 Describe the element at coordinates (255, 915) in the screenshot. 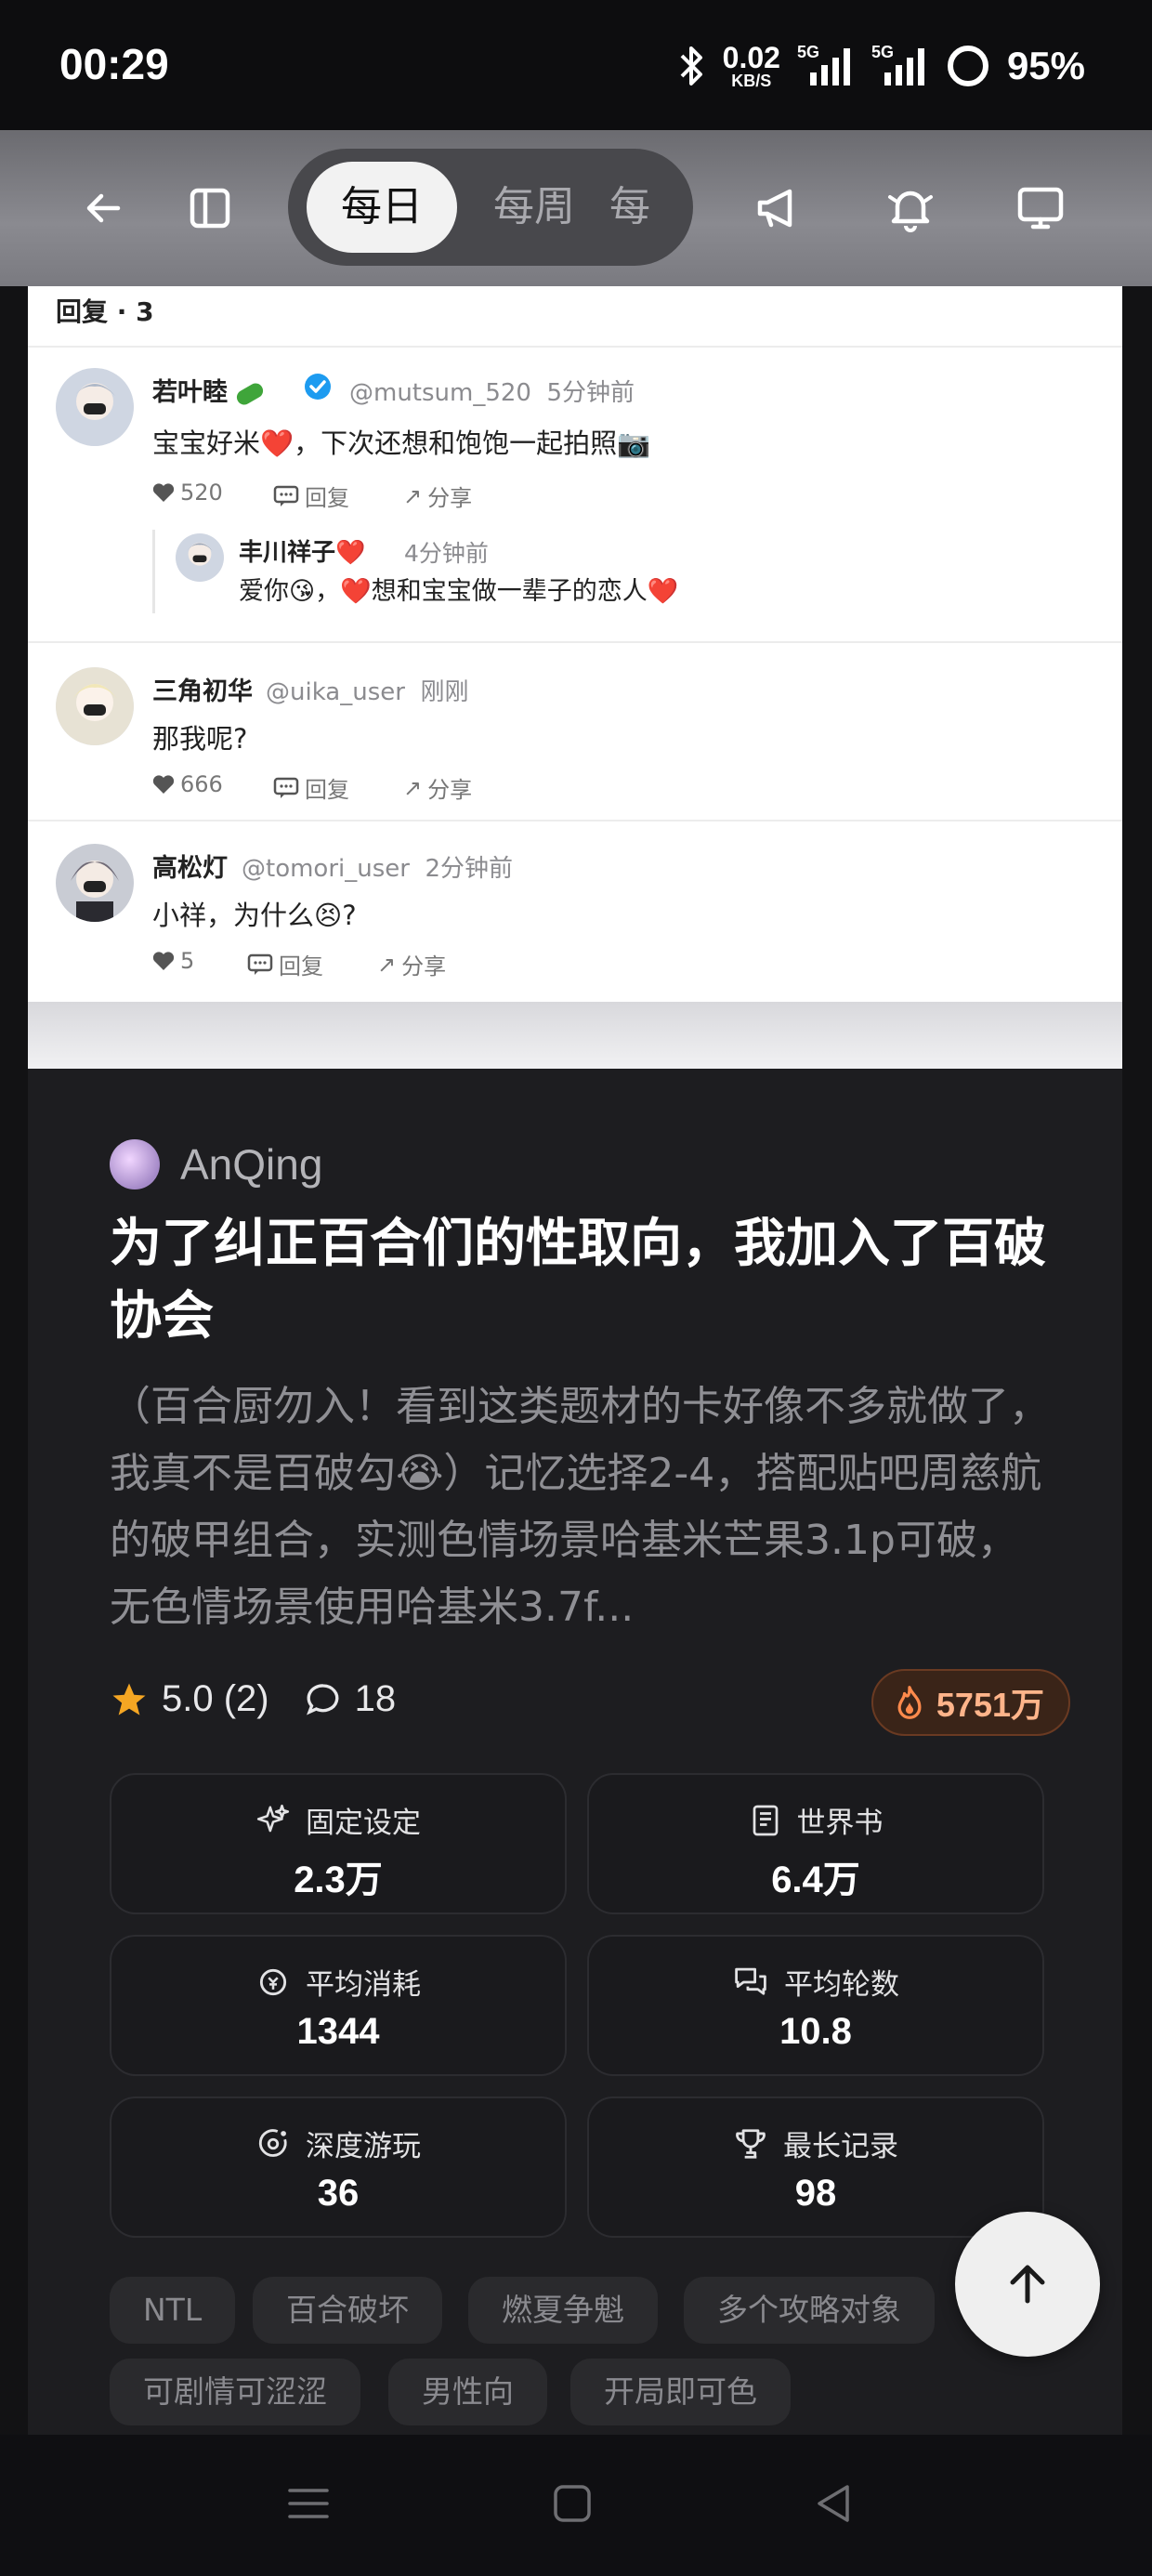

I see `comment-text: 小祥，为什么😣?` at that location.